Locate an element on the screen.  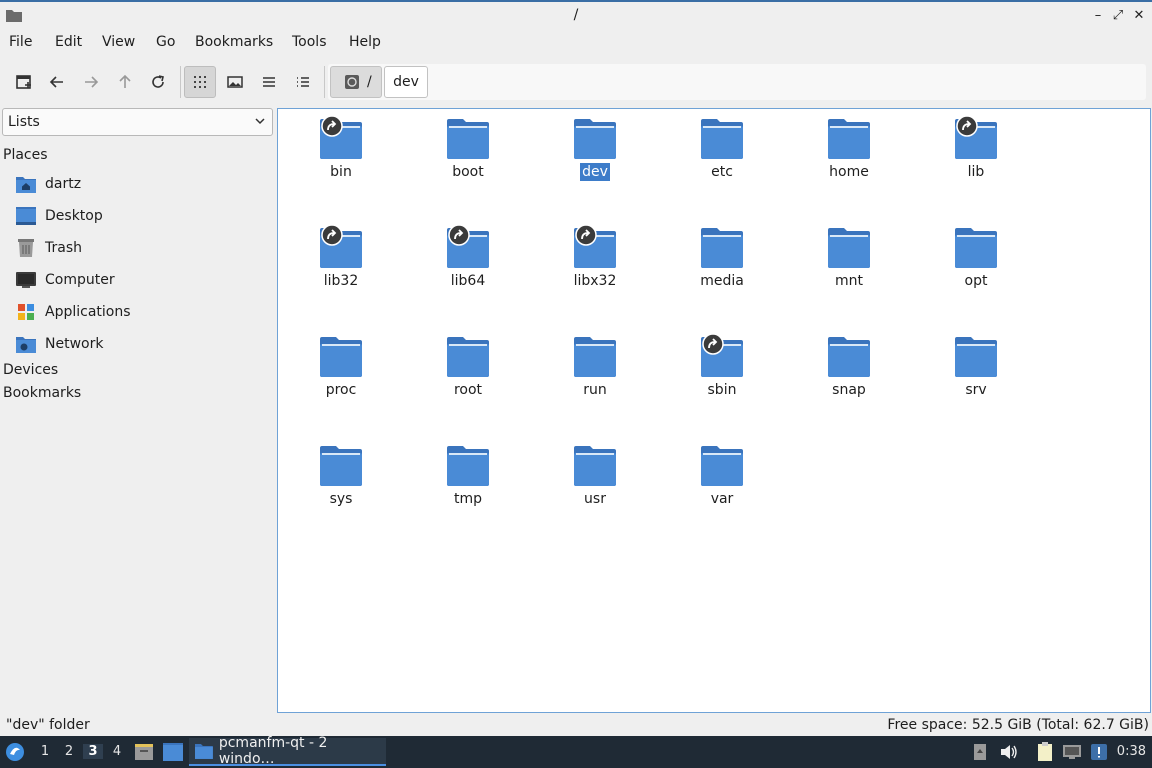
folder-name-text: bin is located at coordinates (341, 172).